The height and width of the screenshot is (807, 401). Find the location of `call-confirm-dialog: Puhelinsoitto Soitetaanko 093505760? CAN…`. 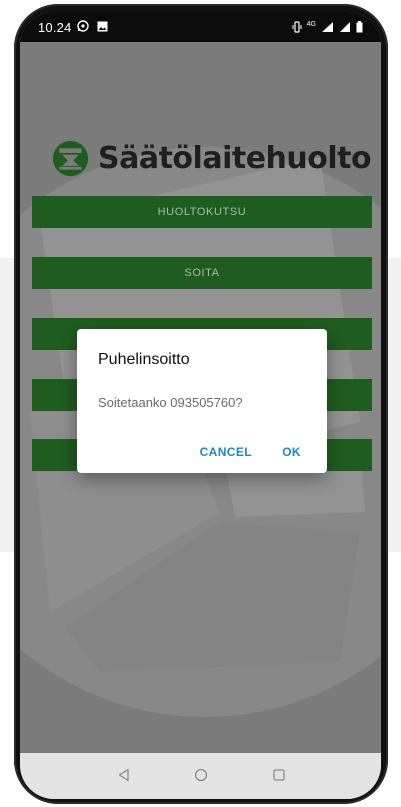

call-confirm-dialog: Puhelinsoitto Soitetaanko 093505760? CAN… is located at coordinates (202, 401).